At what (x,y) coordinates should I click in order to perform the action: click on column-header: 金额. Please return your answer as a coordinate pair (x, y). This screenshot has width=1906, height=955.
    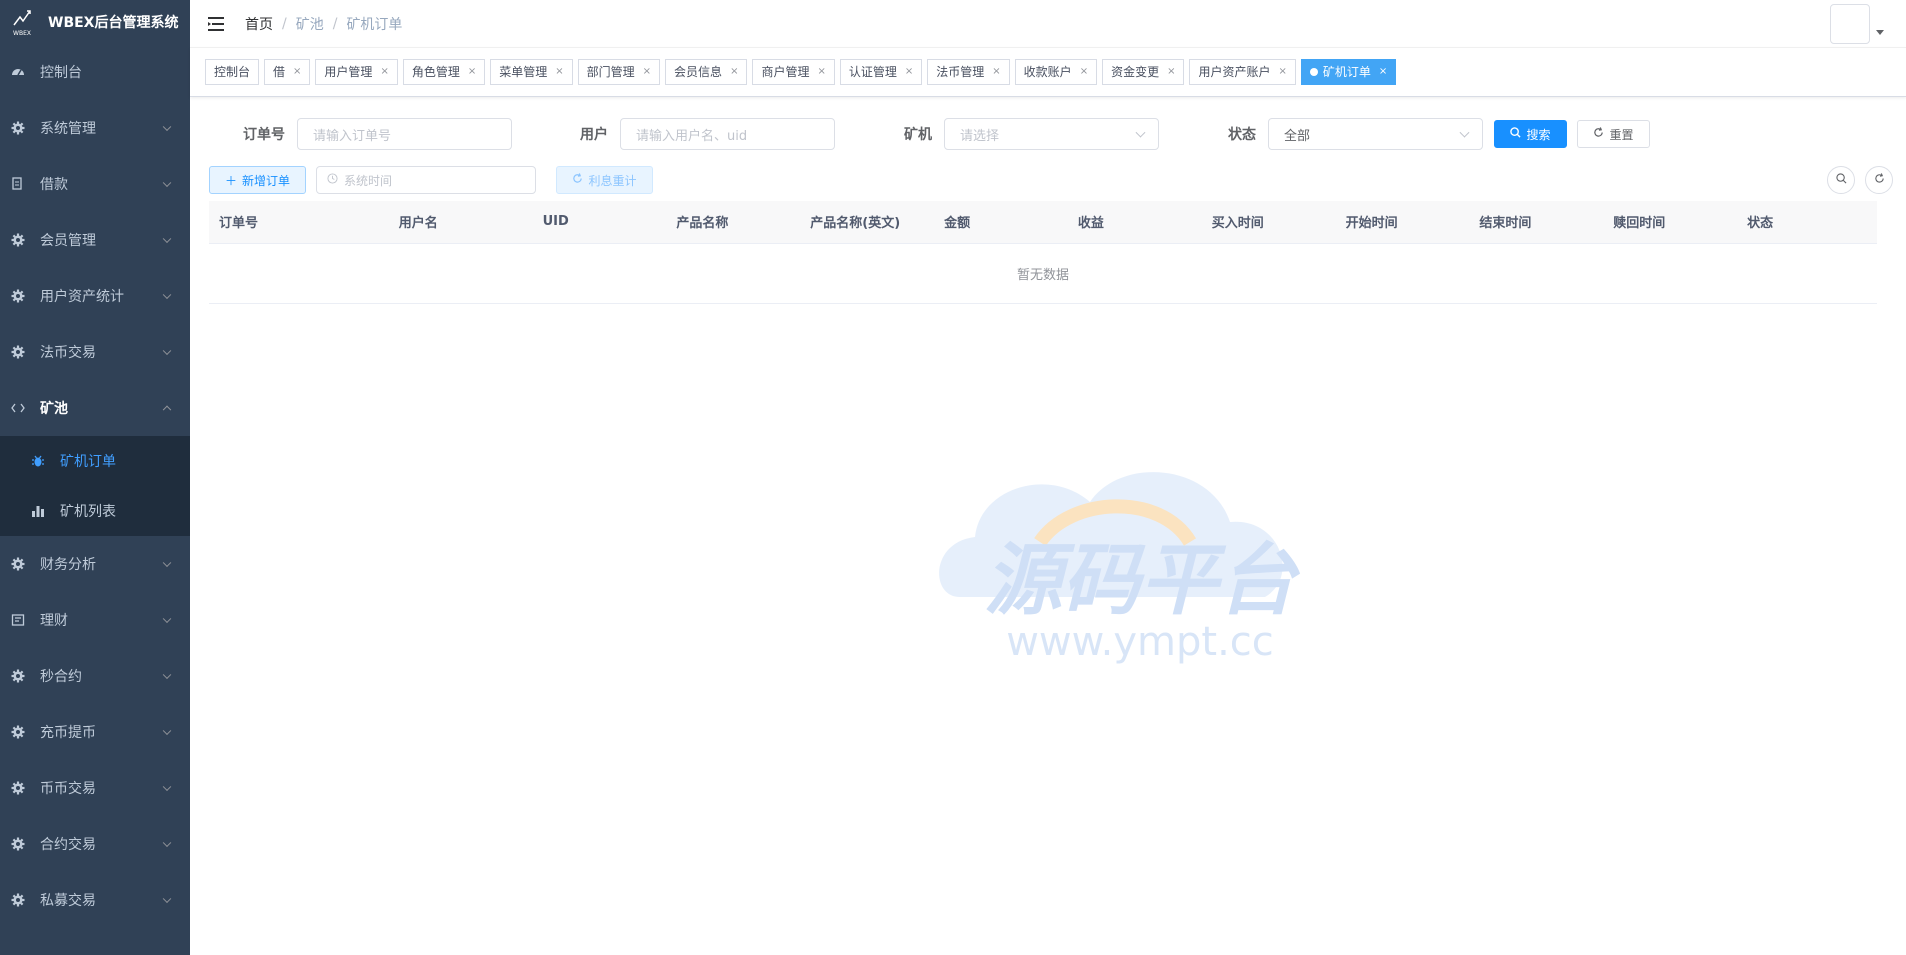
    Looking at the image, I should click on (1001, 222).